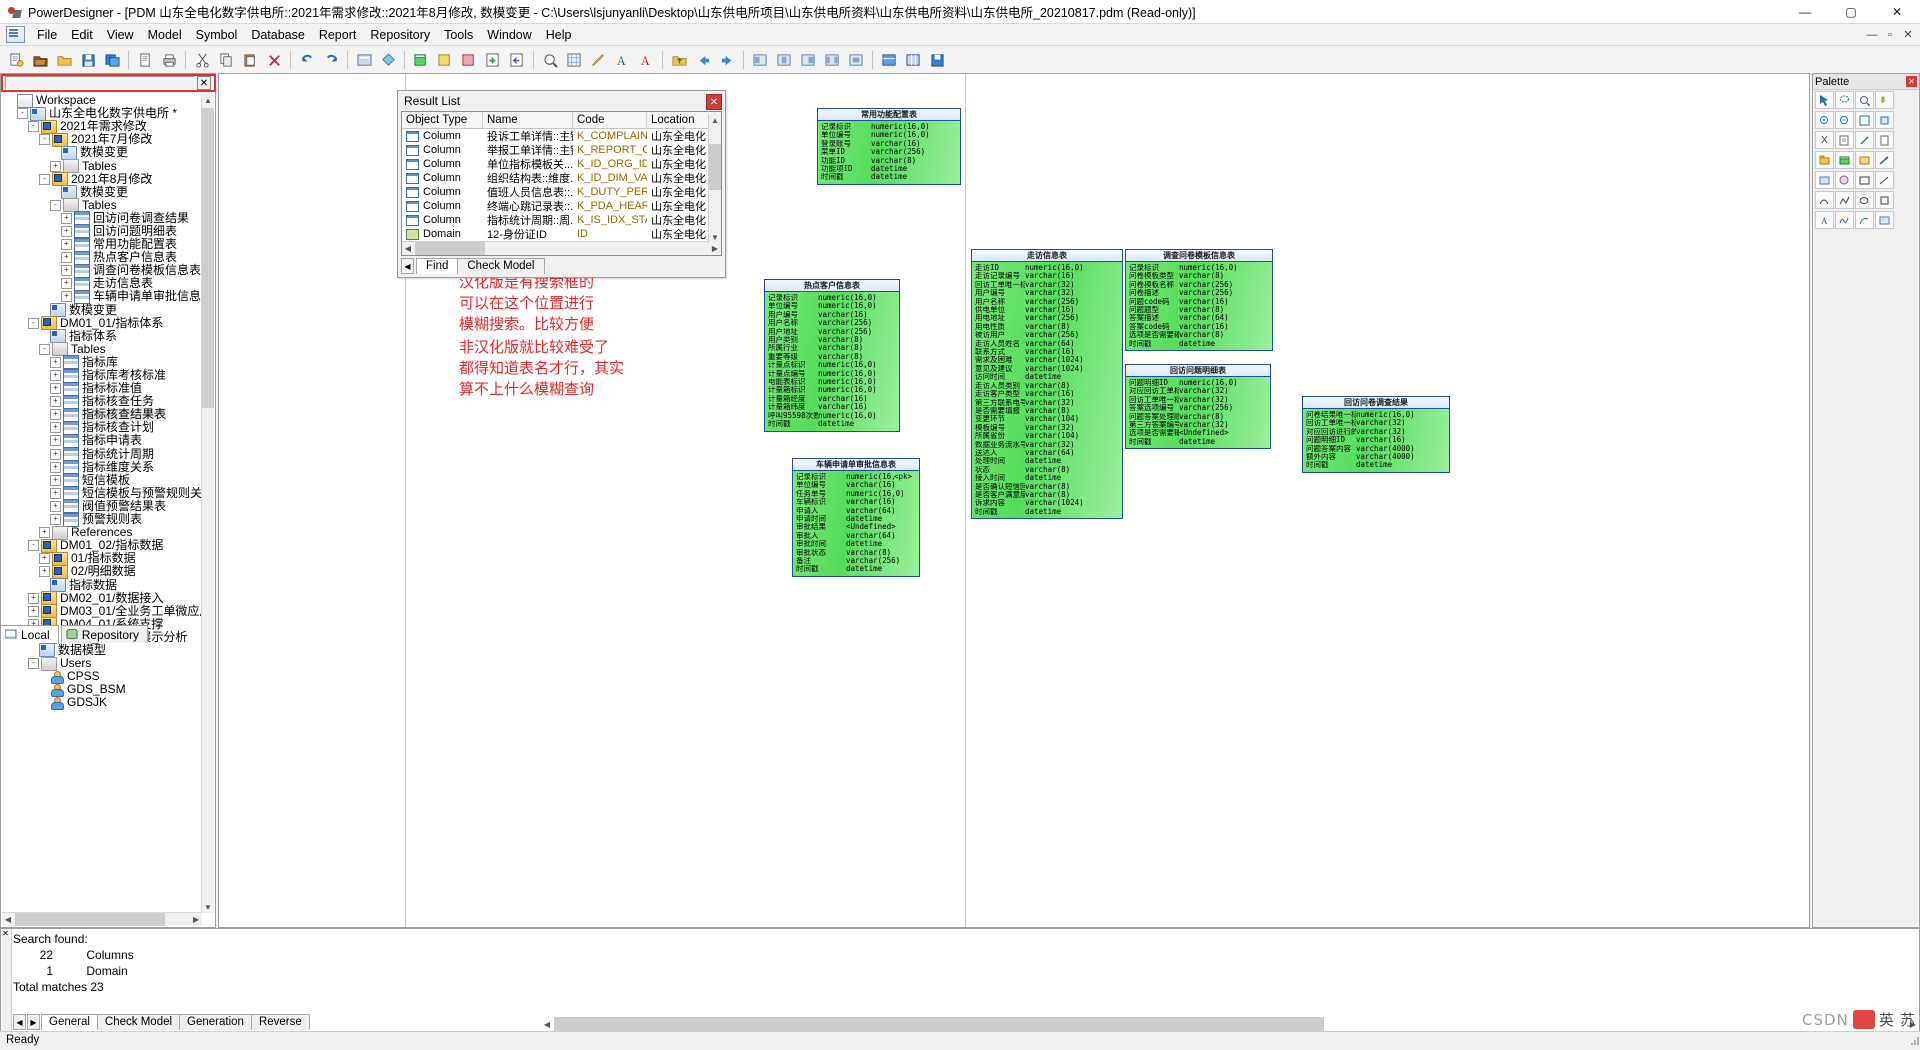  I want to click on tree-item: CPSS, so click(102, 676).